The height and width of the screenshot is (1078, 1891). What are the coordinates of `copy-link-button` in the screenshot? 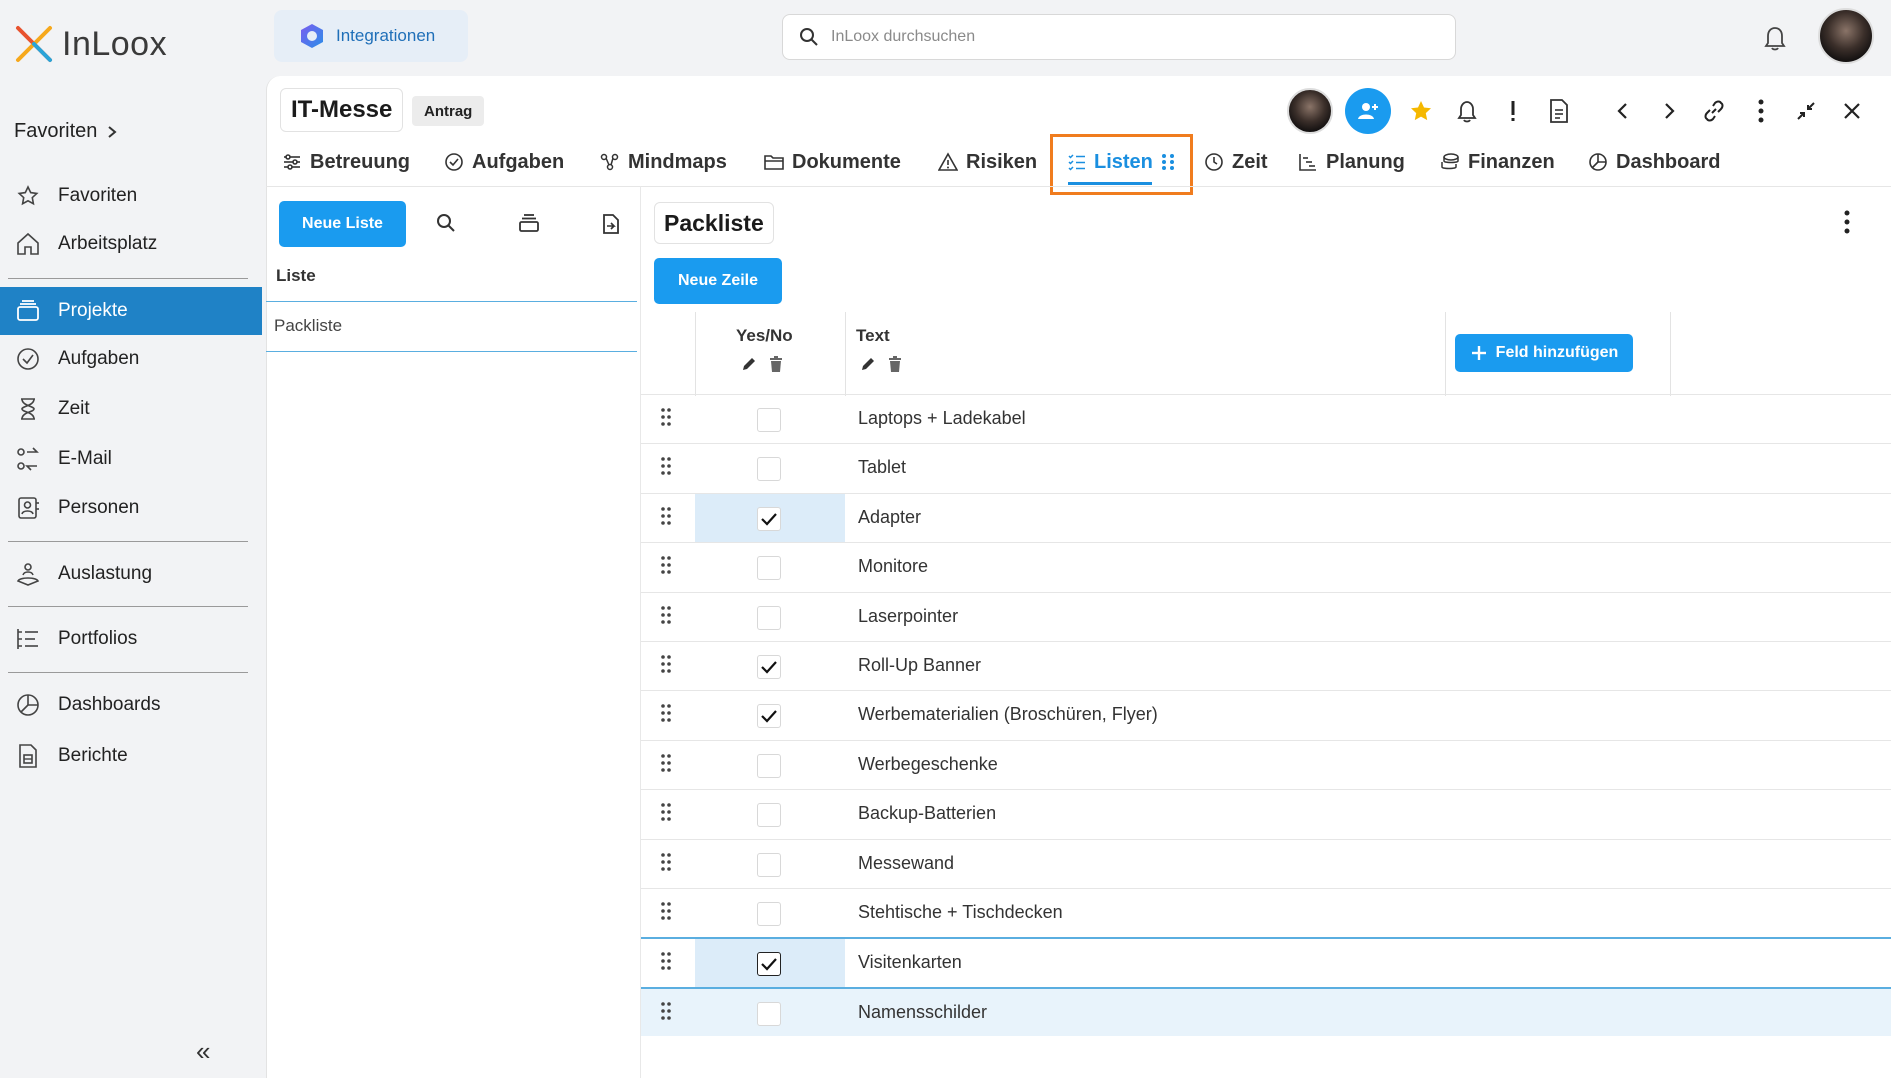 It's located at (1714, 111).